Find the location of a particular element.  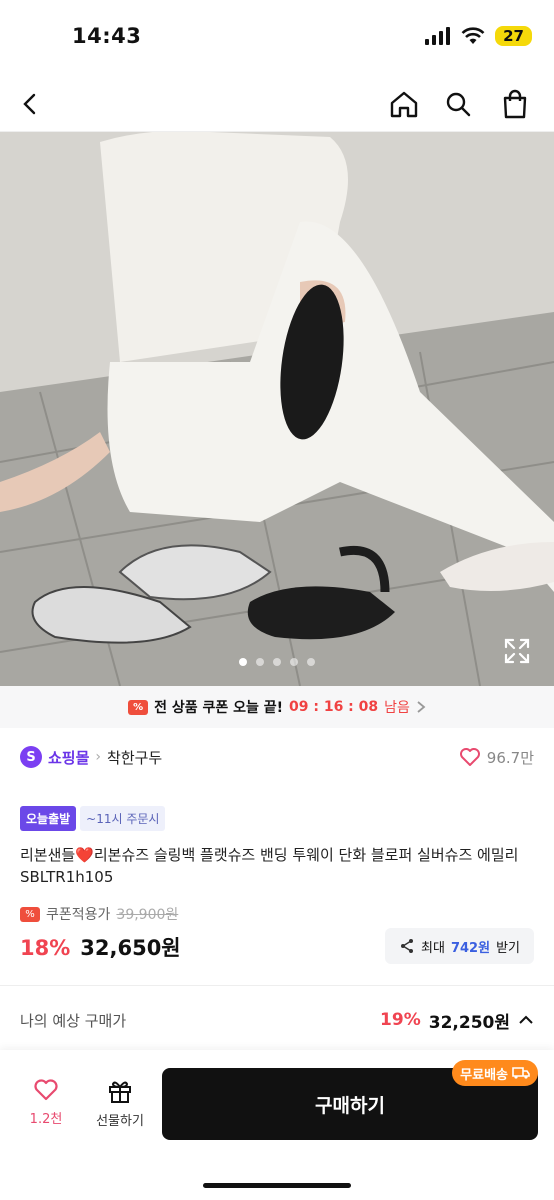

store-row: S 쇼핑몰 › 착한구두 96.7만 is located at coordinates (277, 757).